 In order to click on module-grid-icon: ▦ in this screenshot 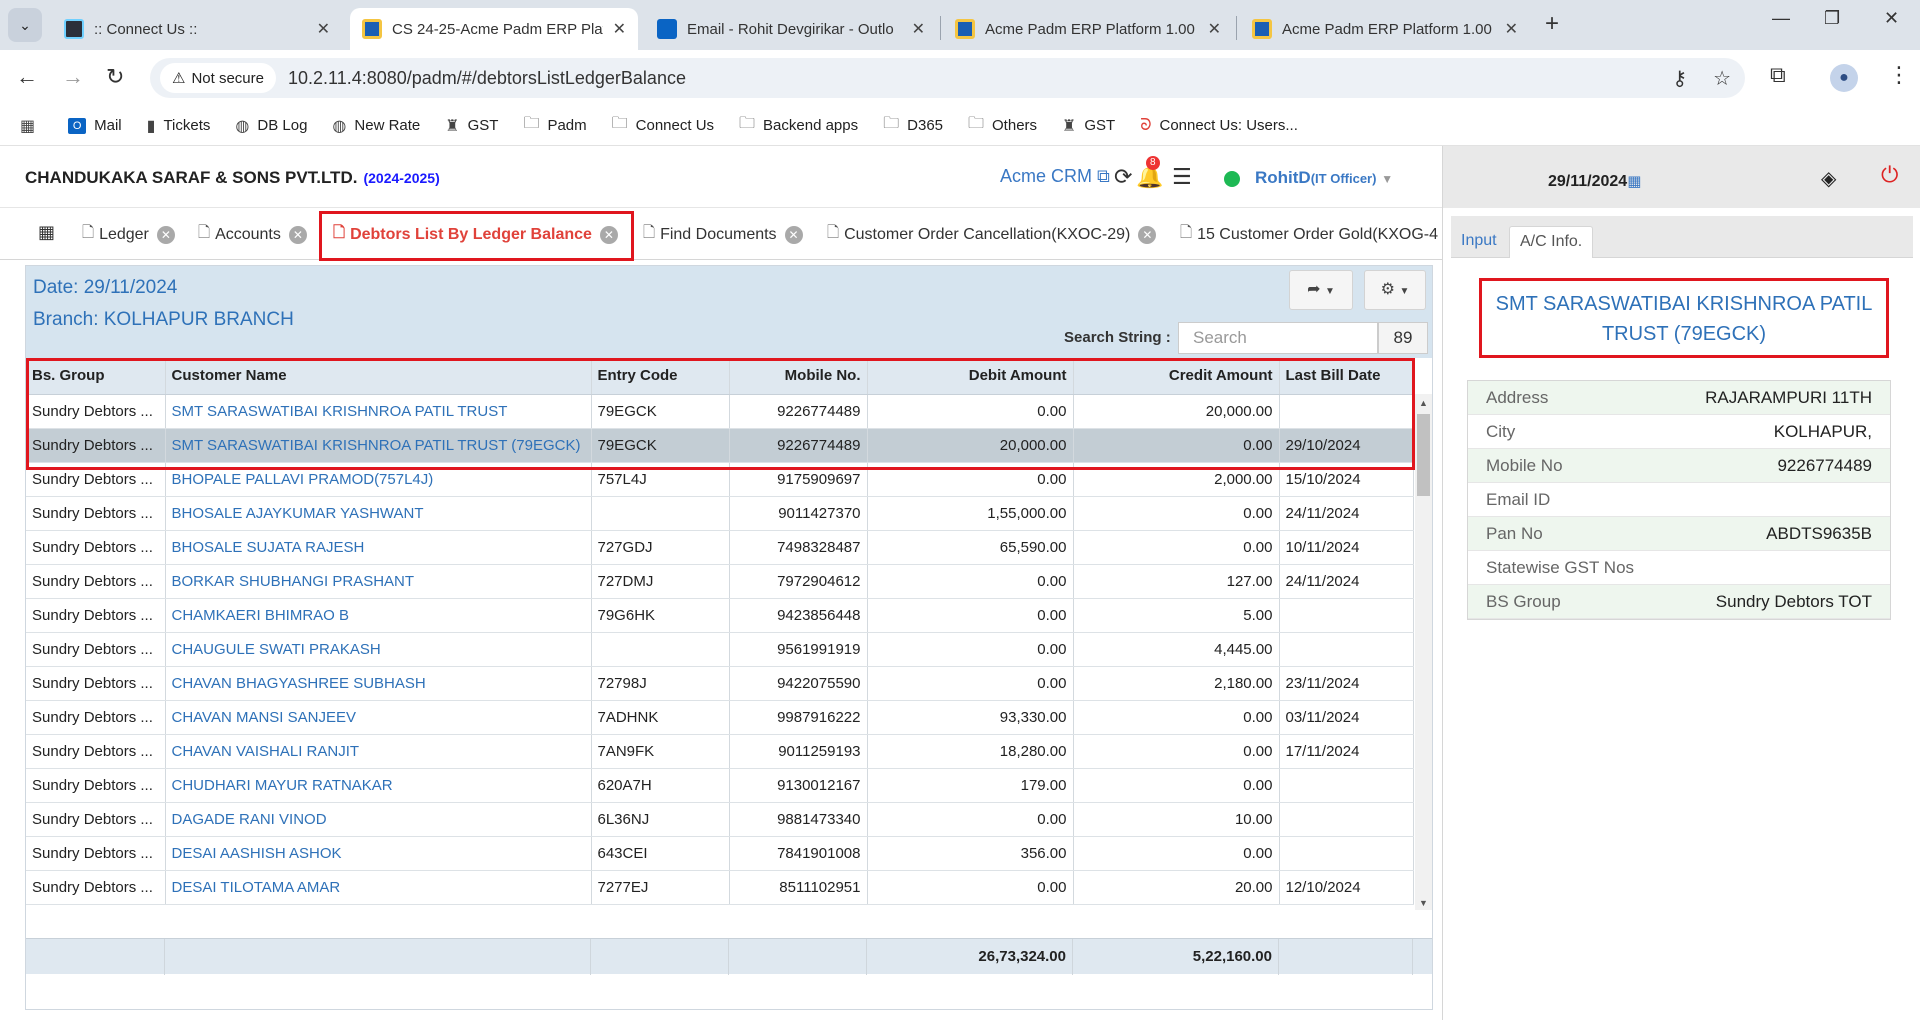, I will do `click(46, 232)`.